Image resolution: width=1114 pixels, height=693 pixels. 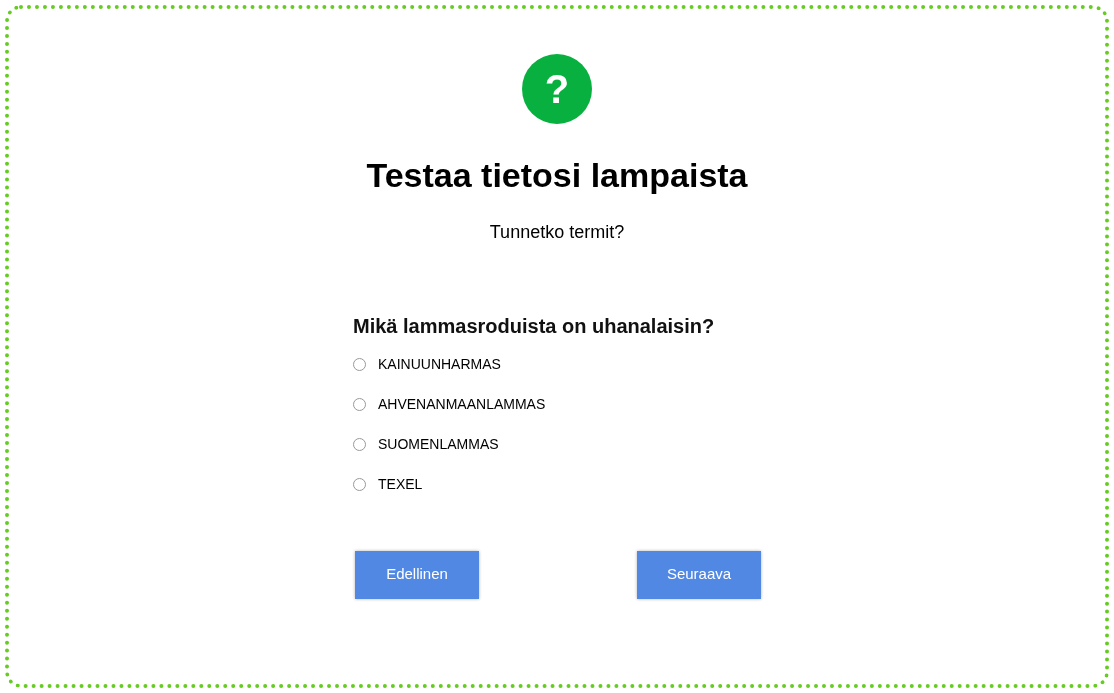 What do you see at coordinates (400, 484) in the screenshot?
I see `option-label: TEXEL` at bounding box center [400, 484].